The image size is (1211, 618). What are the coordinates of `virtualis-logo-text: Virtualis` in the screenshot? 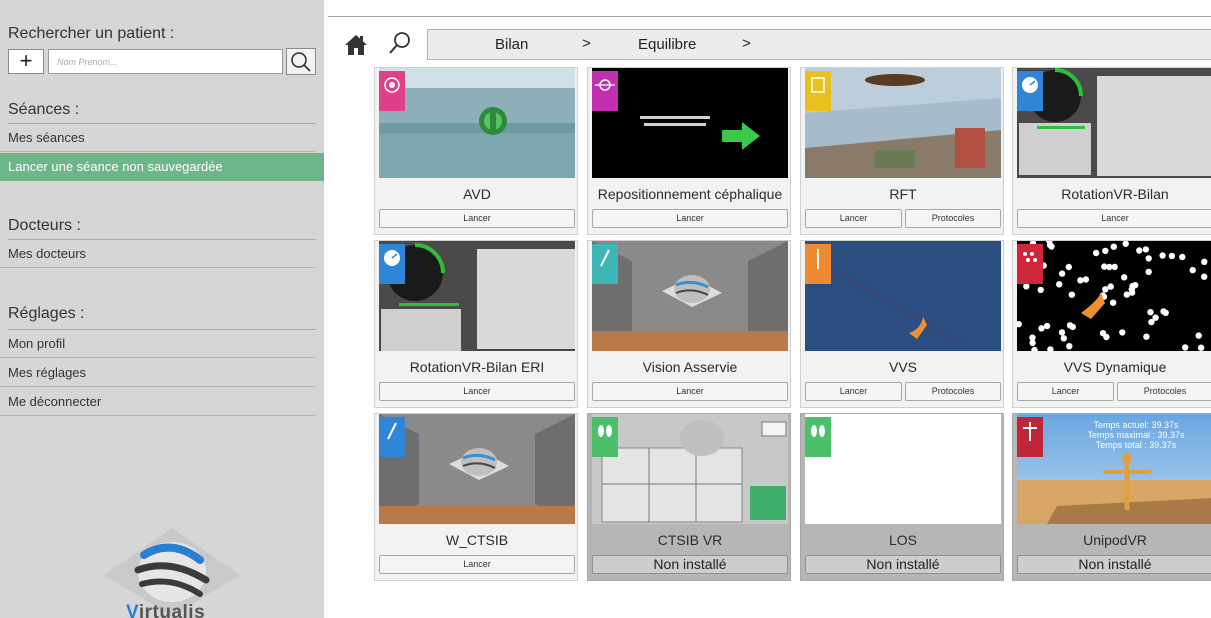 It's located at (166, 610).